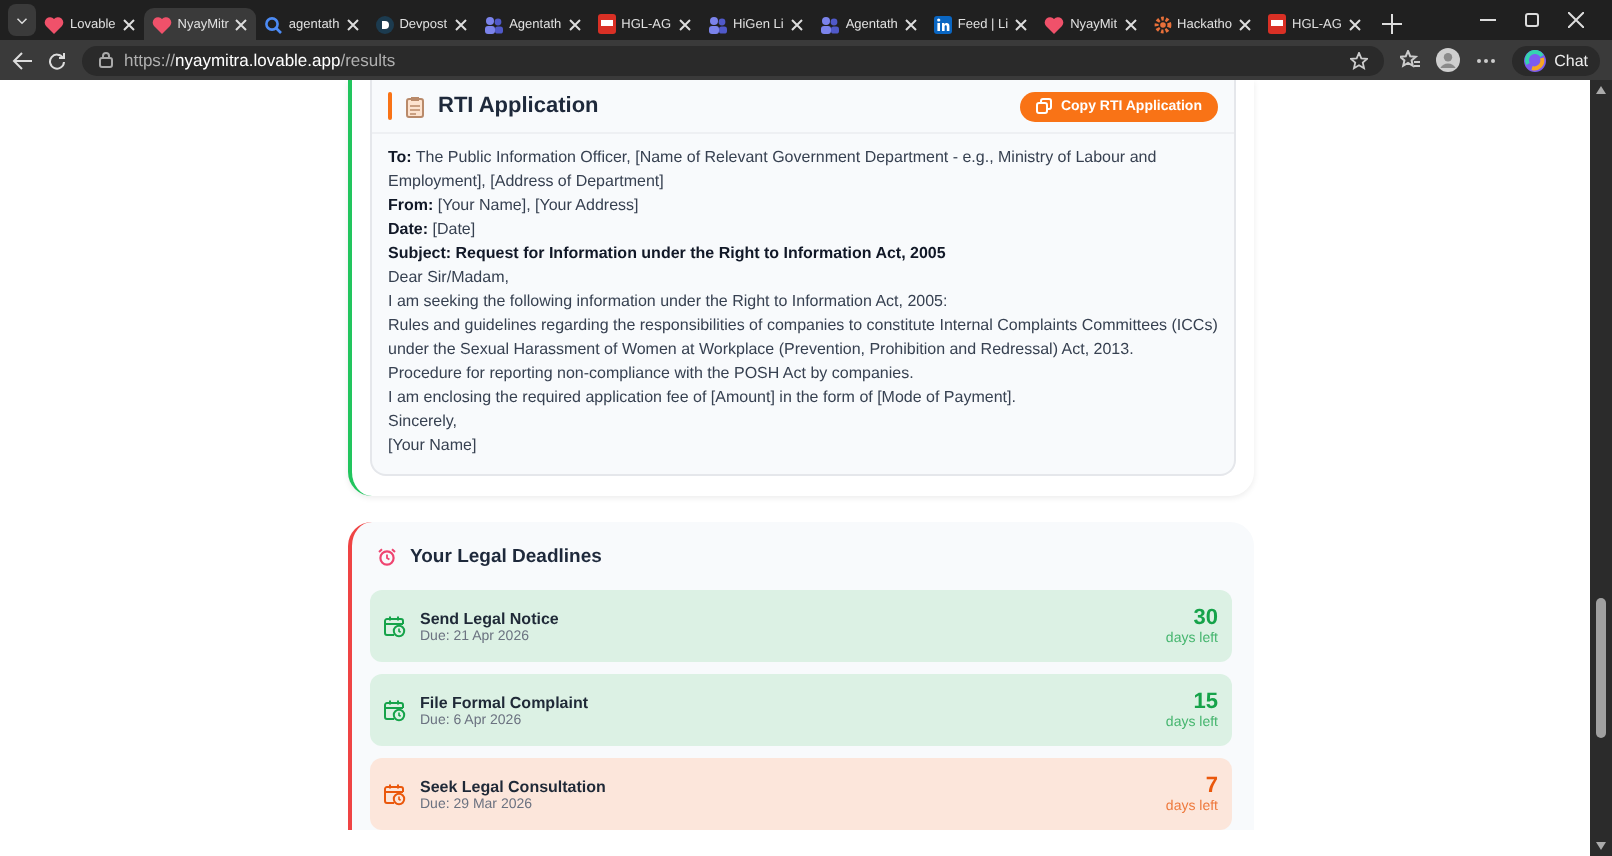 The image size is (1612, 856). What do you see at coordinates (514, 206) in the screenshot?
I see `letter-line: From: [Your Name], [Your Address]` at bounding box center [514, 206].